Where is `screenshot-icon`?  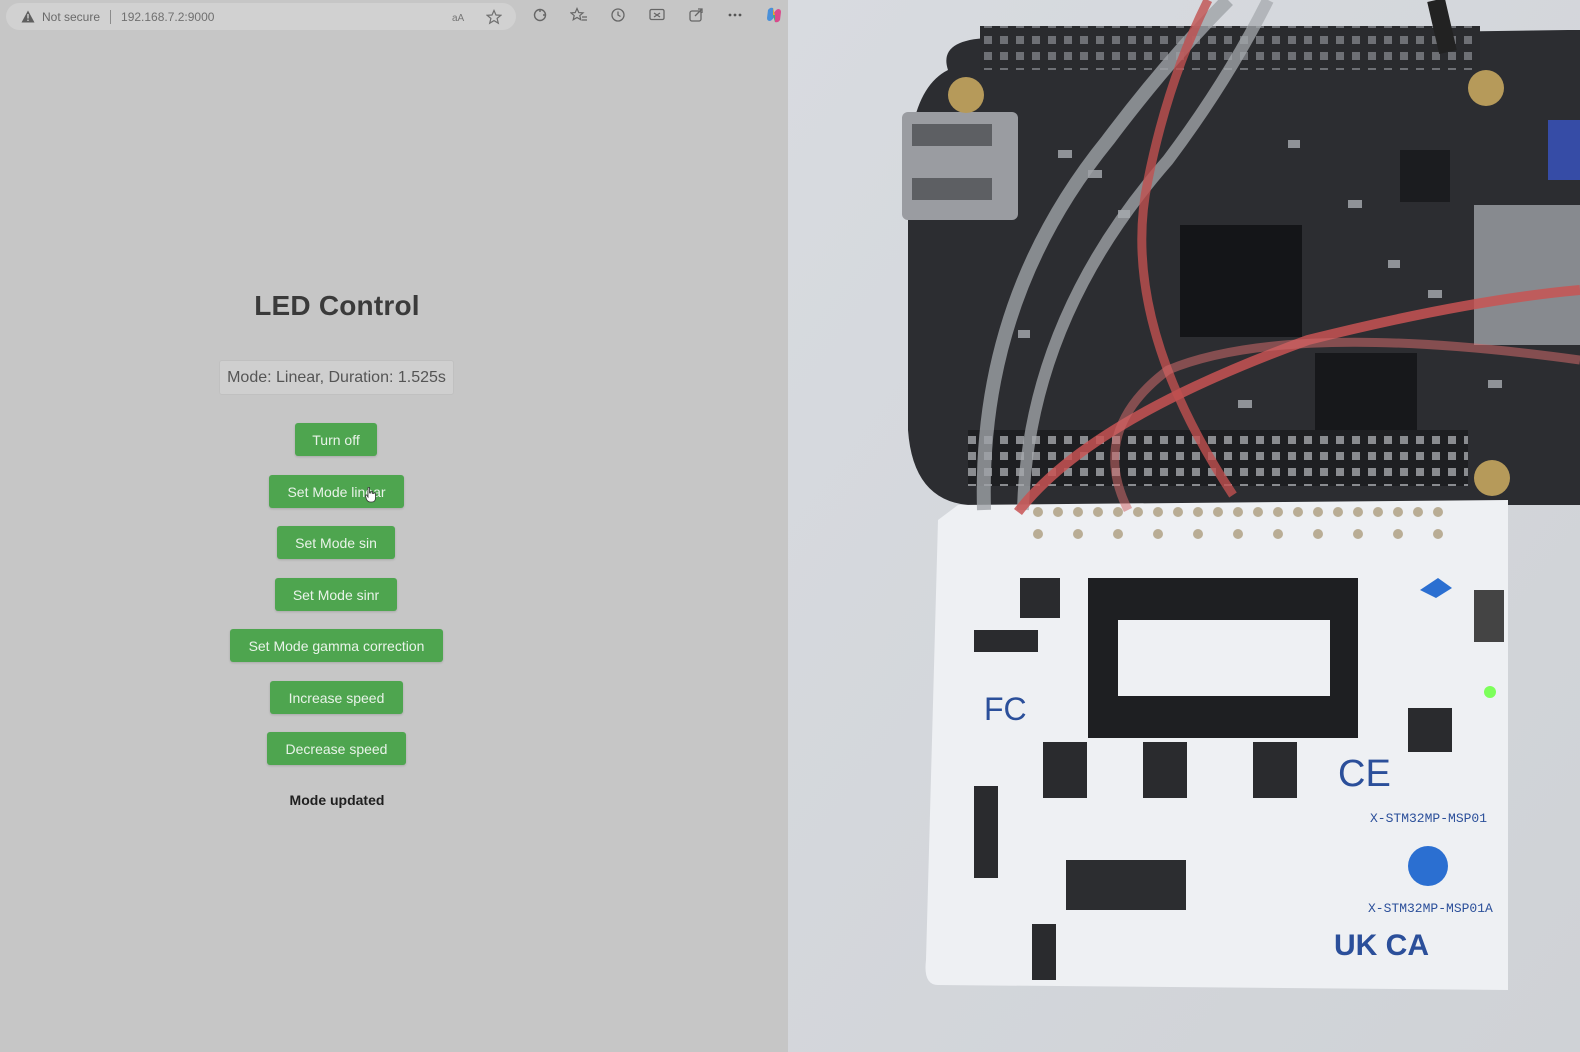 screenshot-icon is located at coordinates (657, 15).